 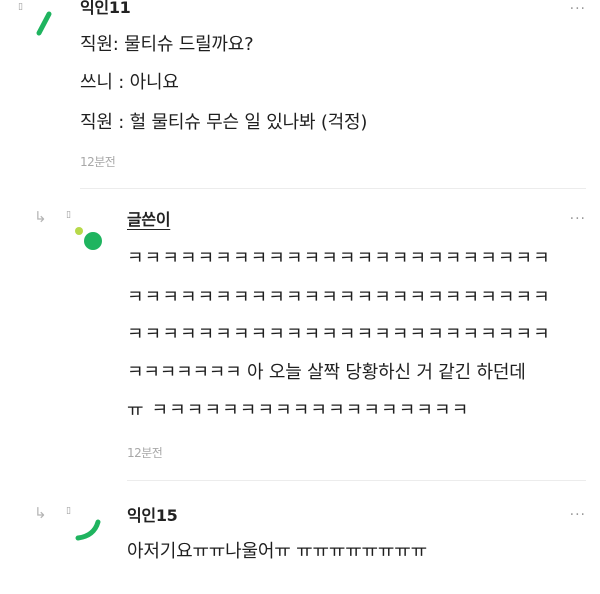 What do you see at coordinates (149, 220) in the screenshot?
I see `comment-author: 글쓴이` at bounding box center [149, 220].